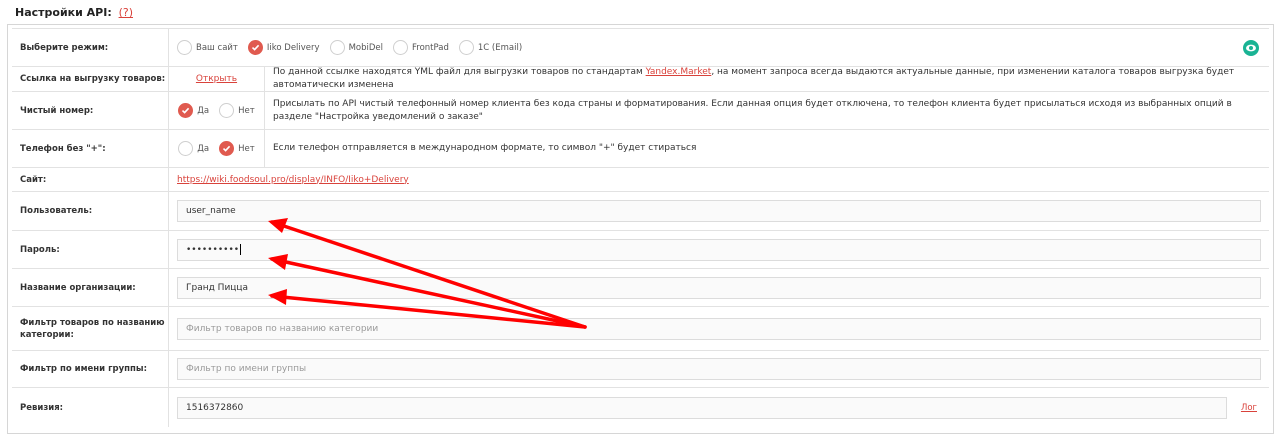 This screenshot has width=1280, height=441. I want to click on clean-number-options: Да Нет, so click(217, 110).